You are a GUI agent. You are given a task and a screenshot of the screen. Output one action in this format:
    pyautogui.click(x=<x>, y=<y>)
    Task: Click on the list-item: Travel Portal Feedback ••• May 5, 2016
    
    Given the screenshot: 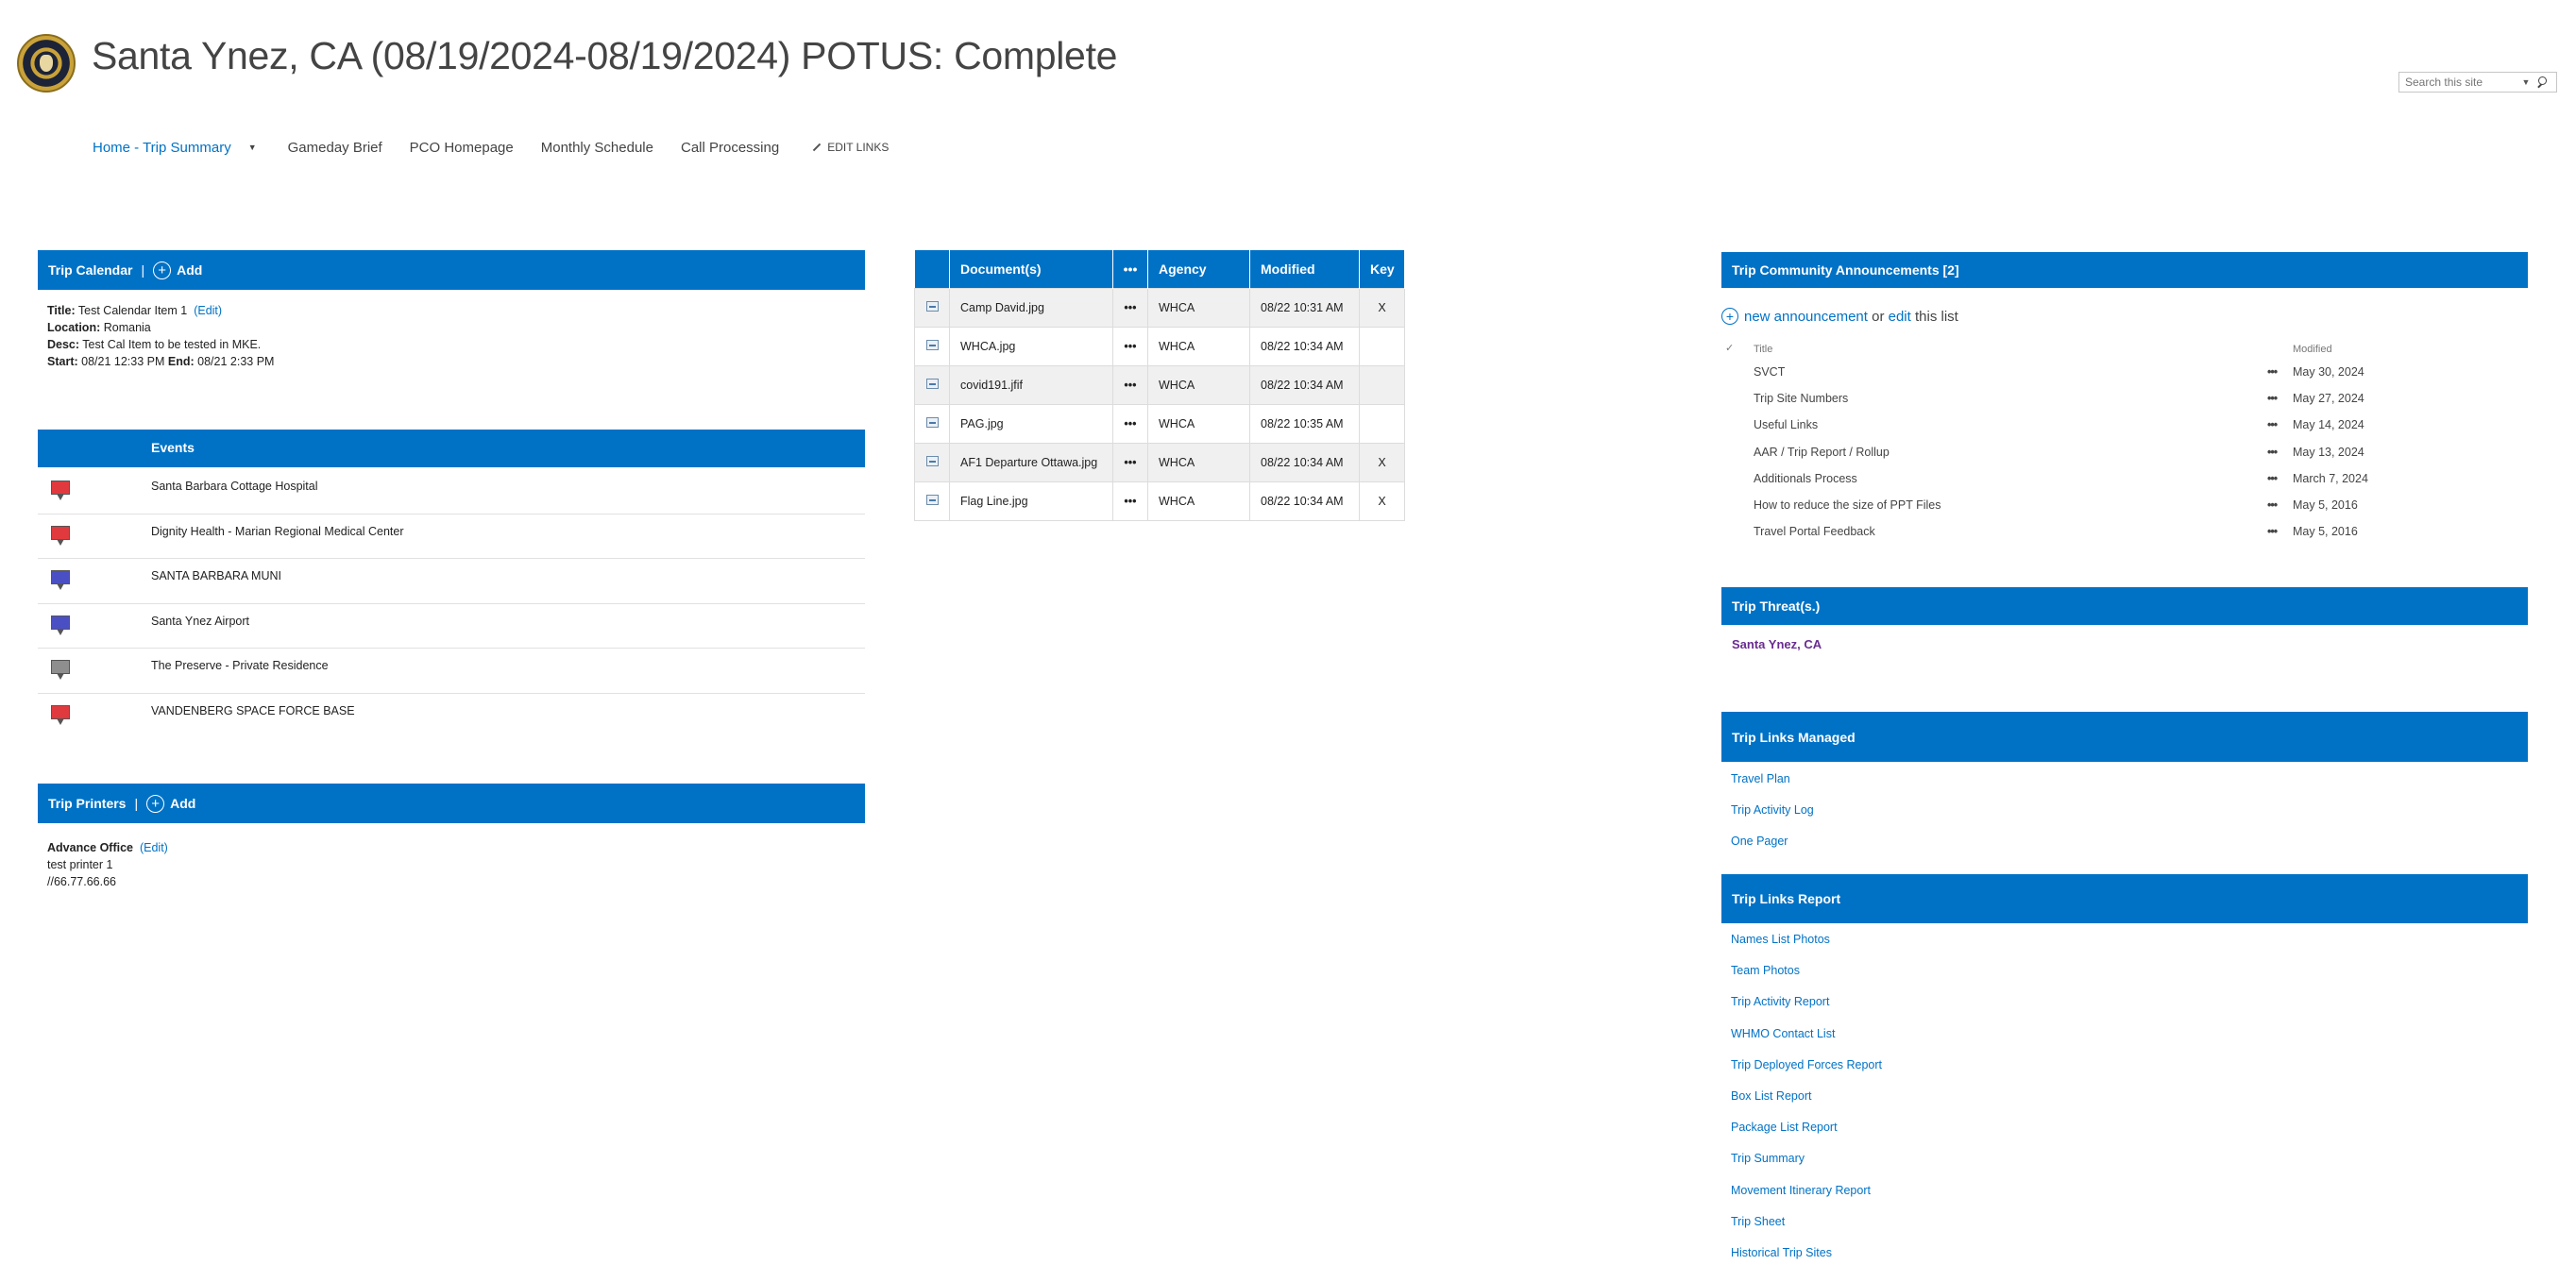 What is the action you would take?
    pyautogui.click(x=2123, y=531)
    